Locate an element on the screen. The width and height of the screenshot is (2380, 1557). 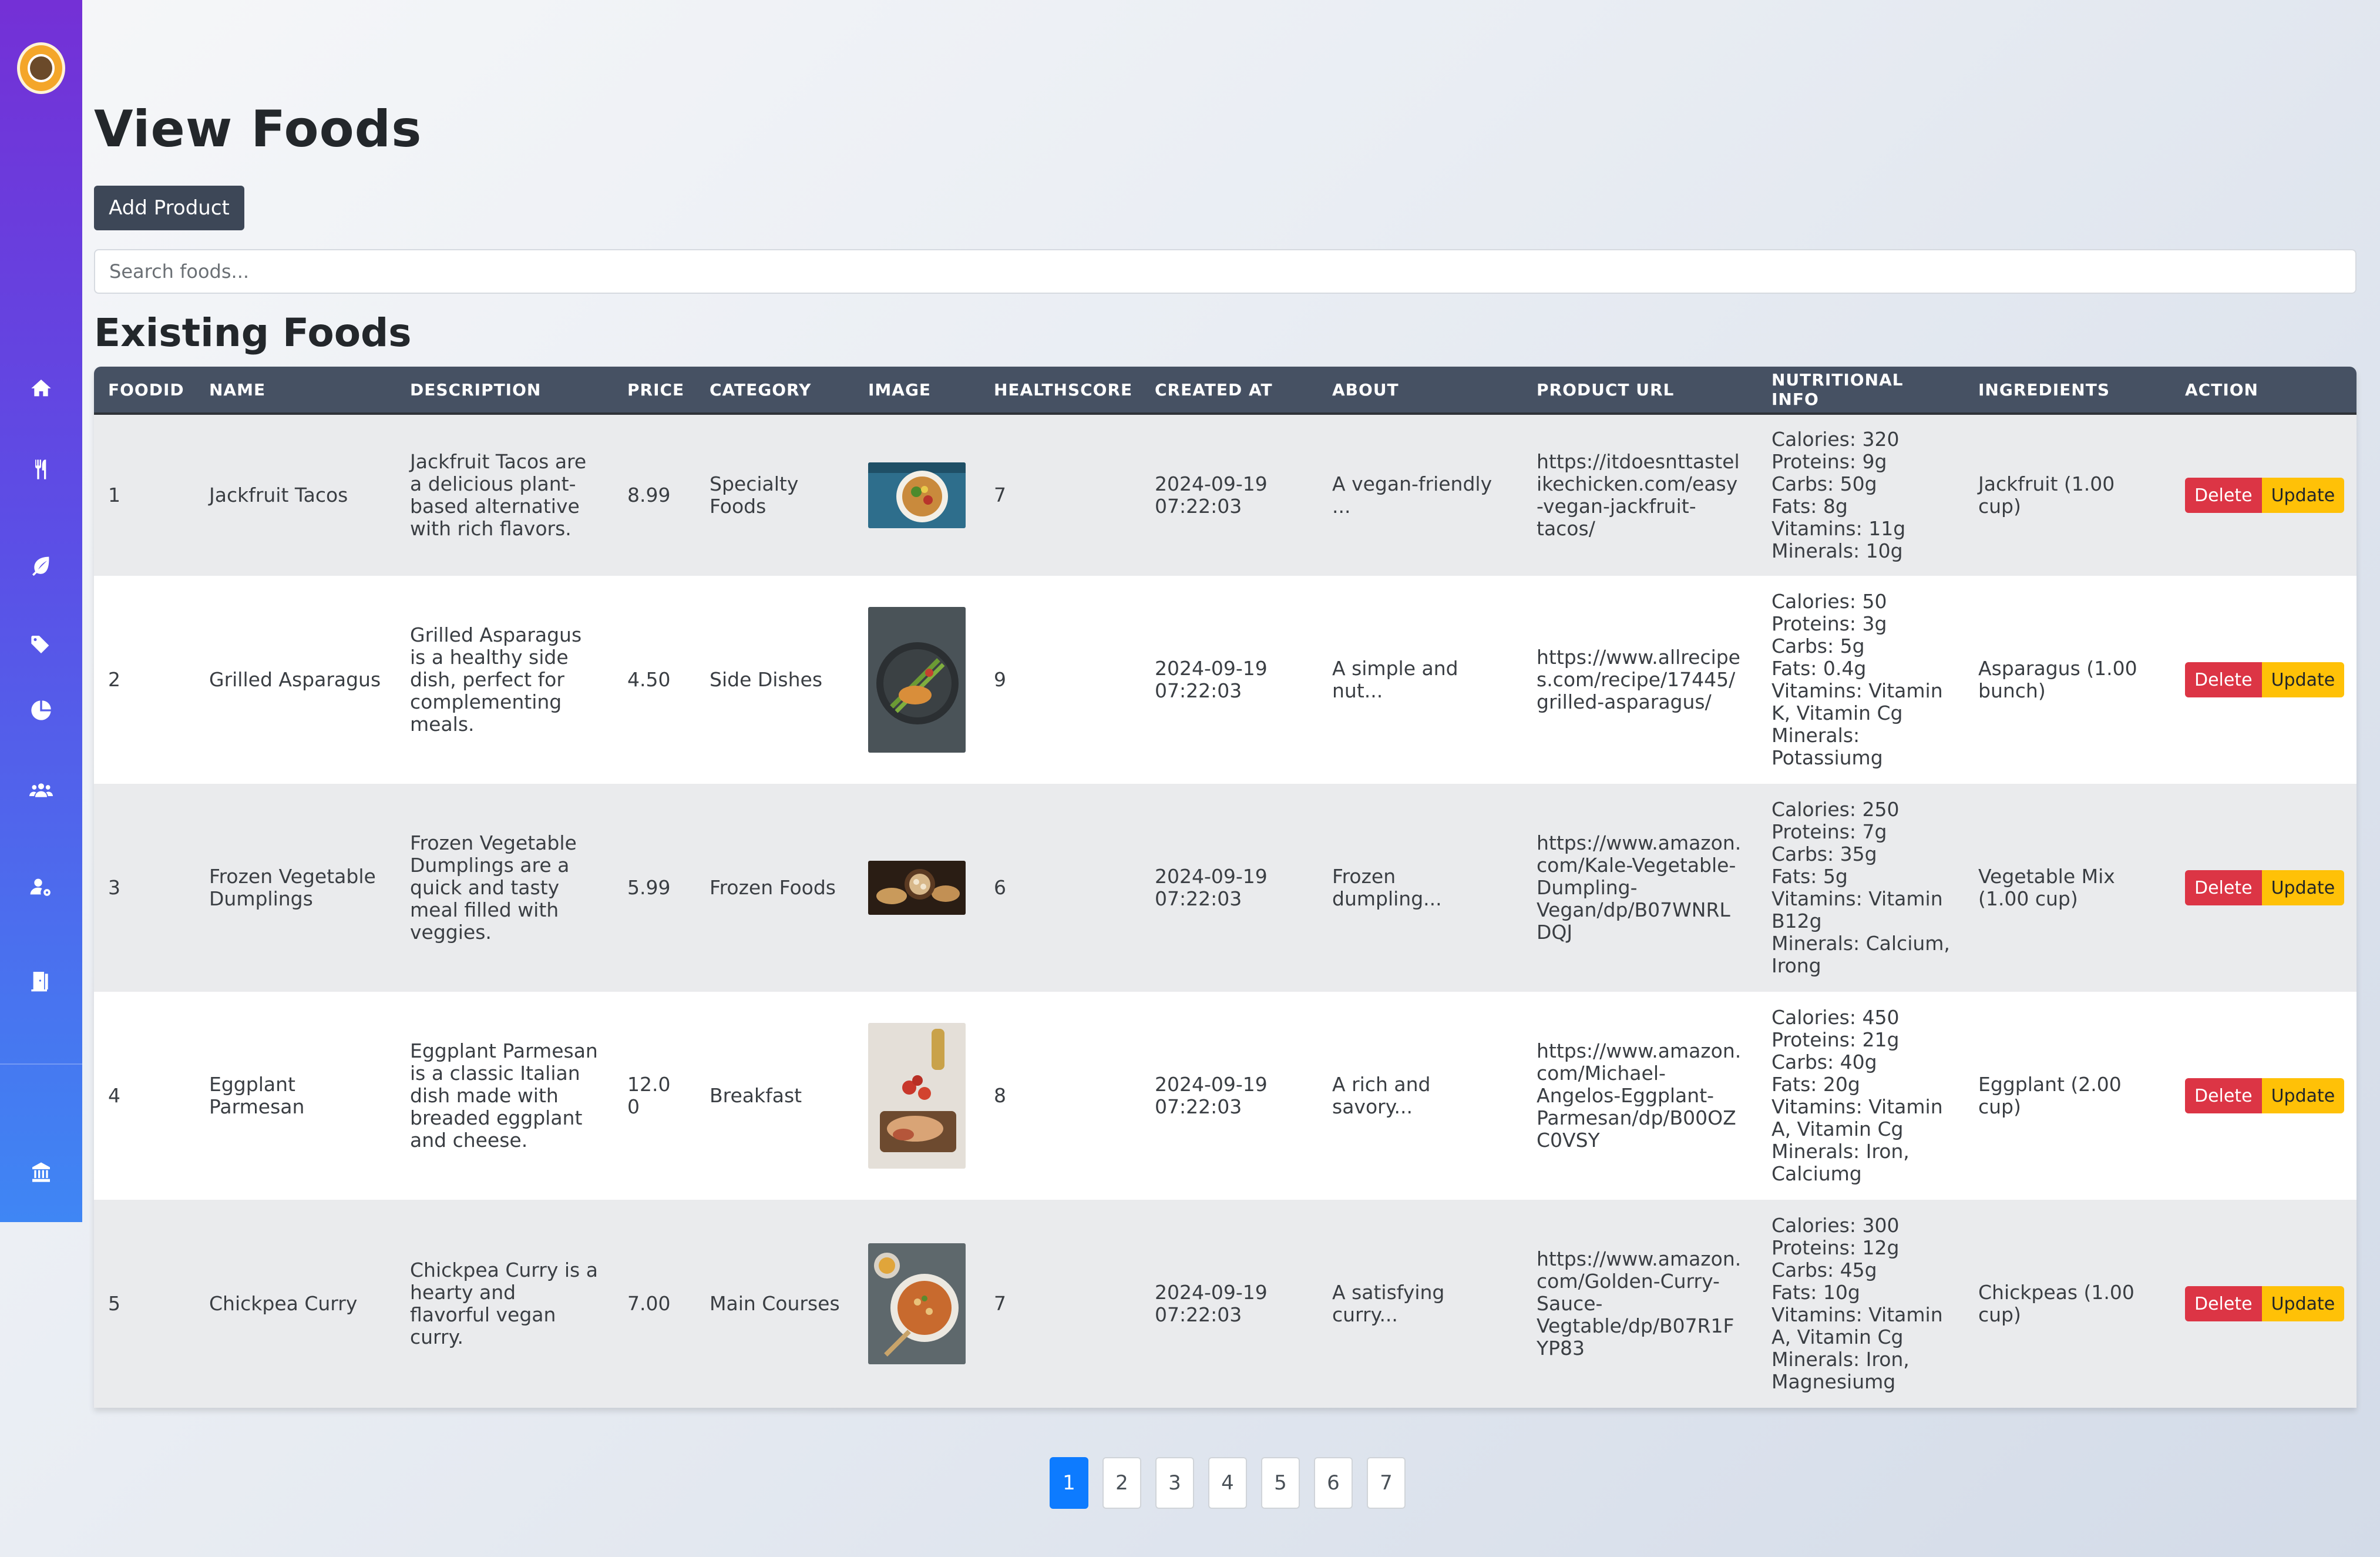
nutrition-line: Calories: 320 is located at coordinates (1835, 439).